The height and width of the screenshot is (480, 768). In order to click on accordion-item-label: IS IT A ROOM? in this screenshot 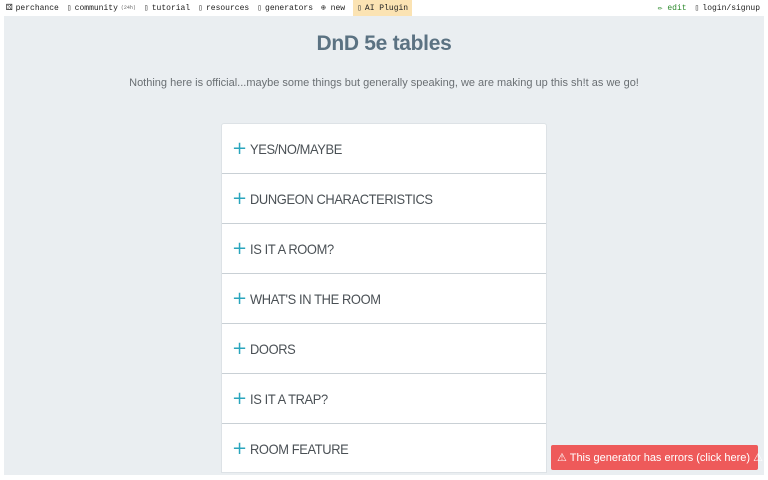, I will do `click(292, 248)`.